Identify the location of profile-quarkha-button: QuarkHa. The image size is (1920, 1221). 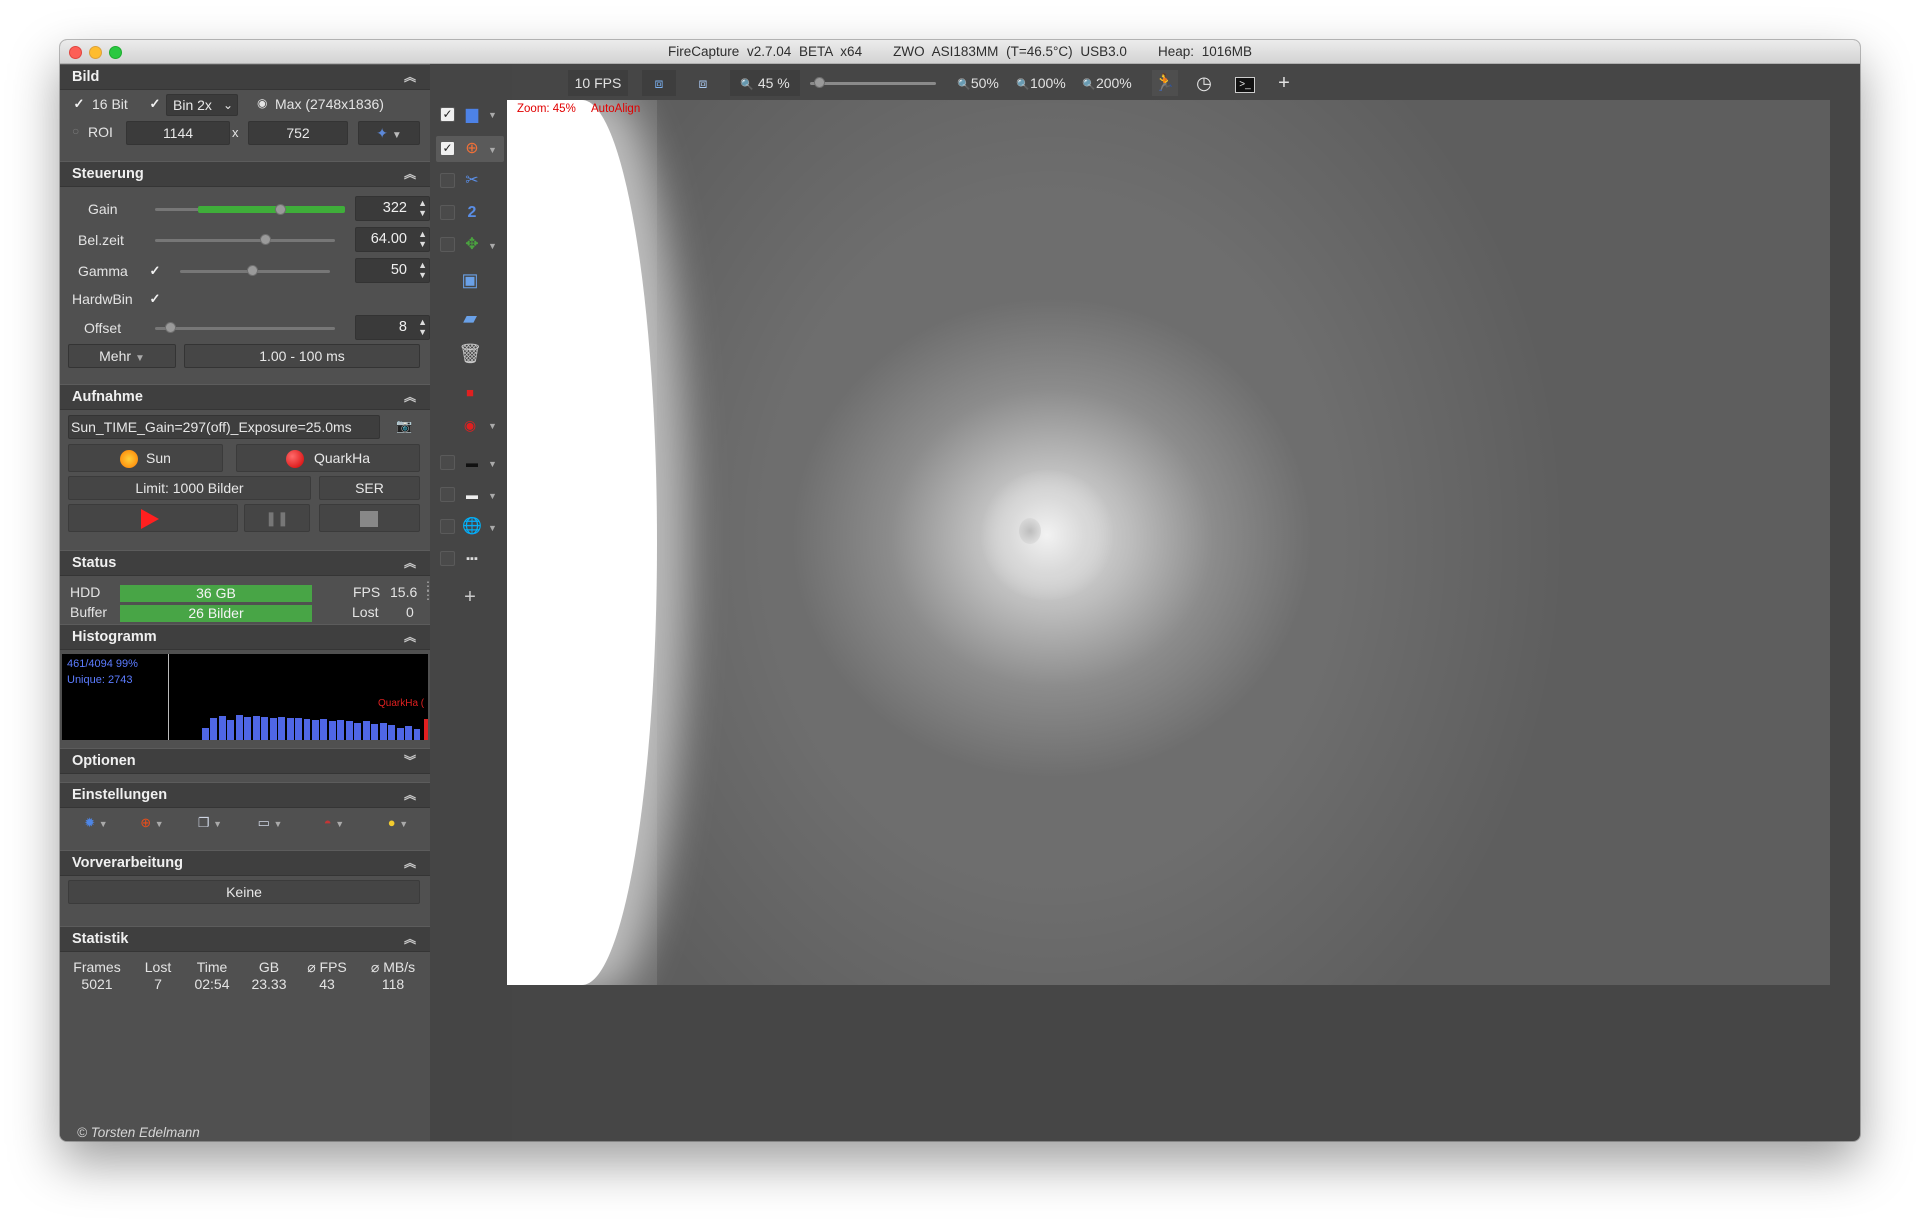
(328, 458).